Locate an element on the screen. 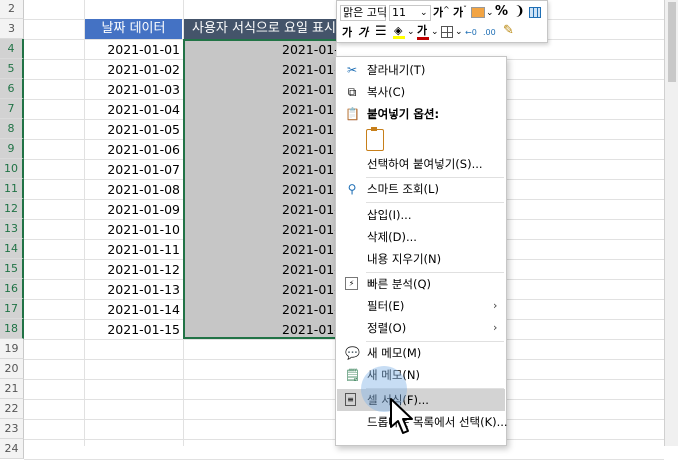 This screenshot has height=460, width=678. row-header: 16 is located at coordinates (12, 289).